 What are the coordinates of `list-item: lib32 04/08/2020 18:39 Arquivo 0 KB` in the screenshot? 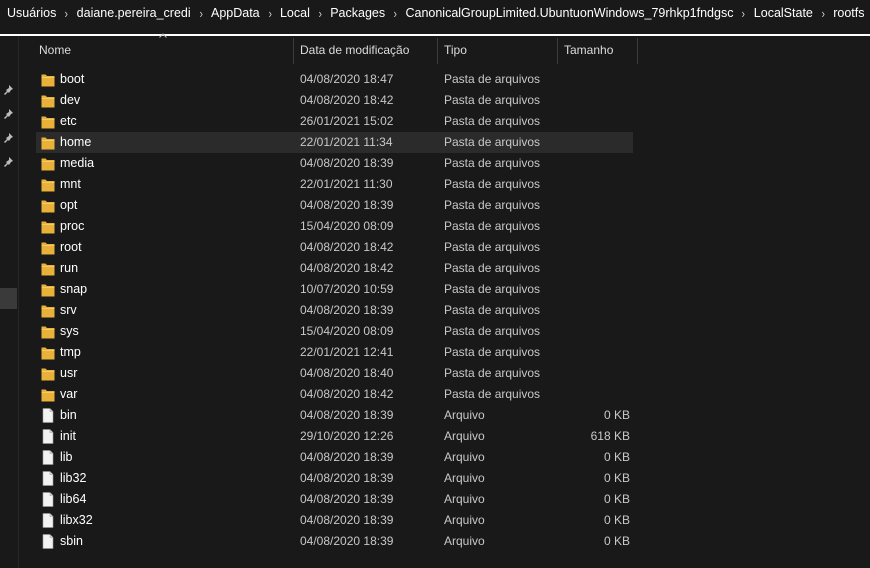 It's located at (334, 478).